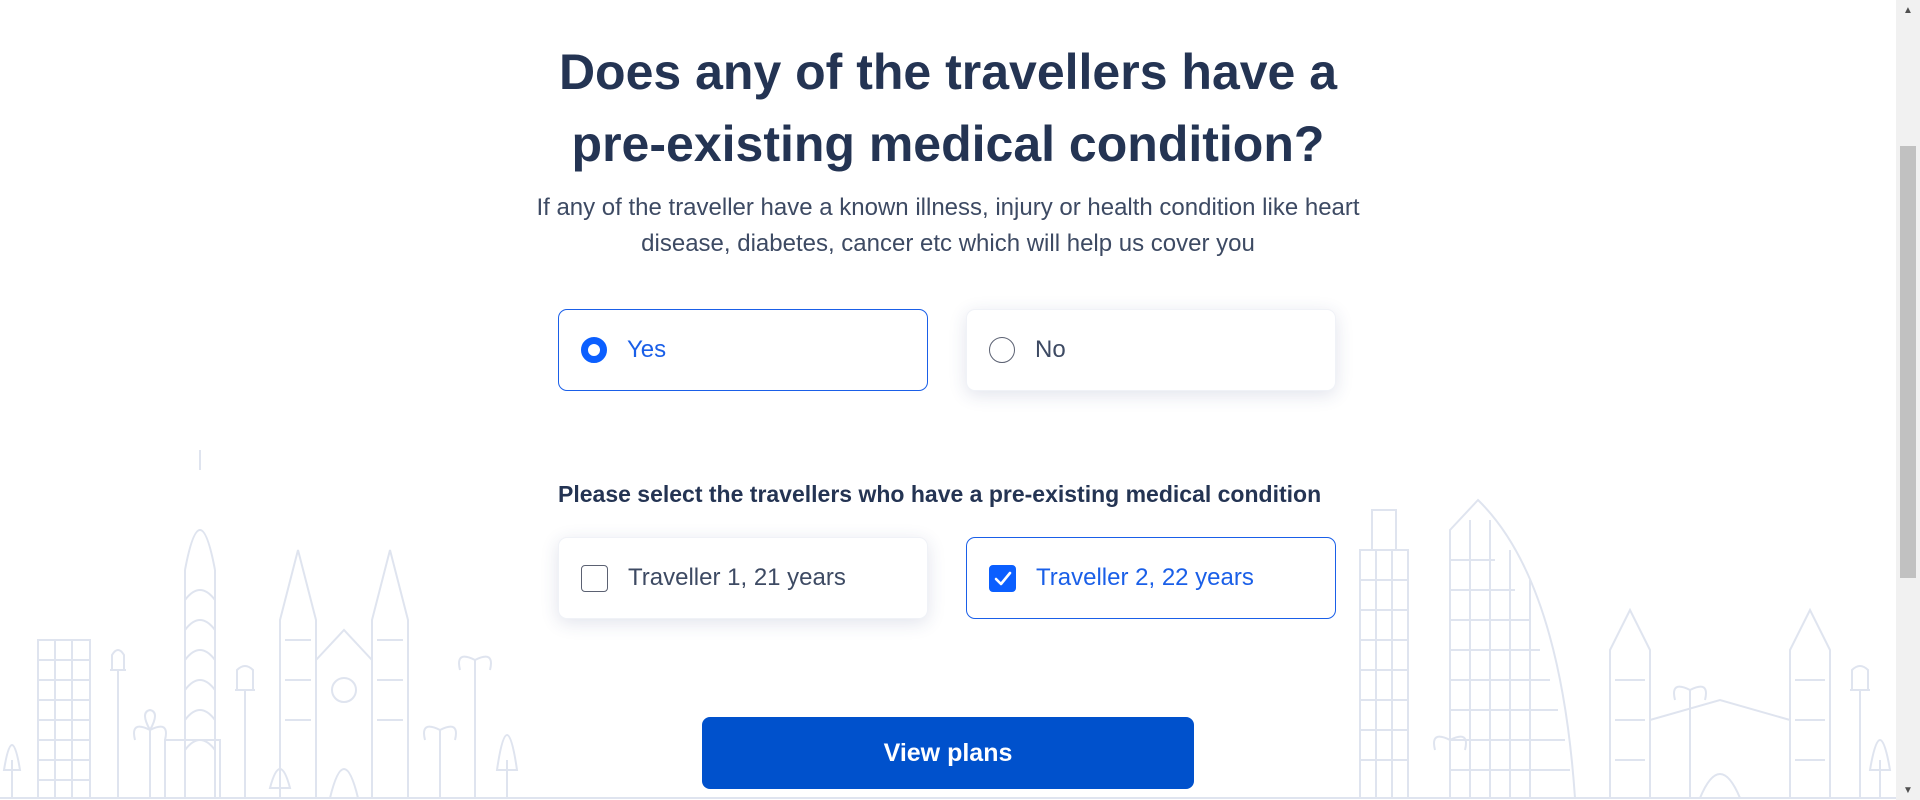  I want to click on checkbox-checked-icon, so click(1002, 578).